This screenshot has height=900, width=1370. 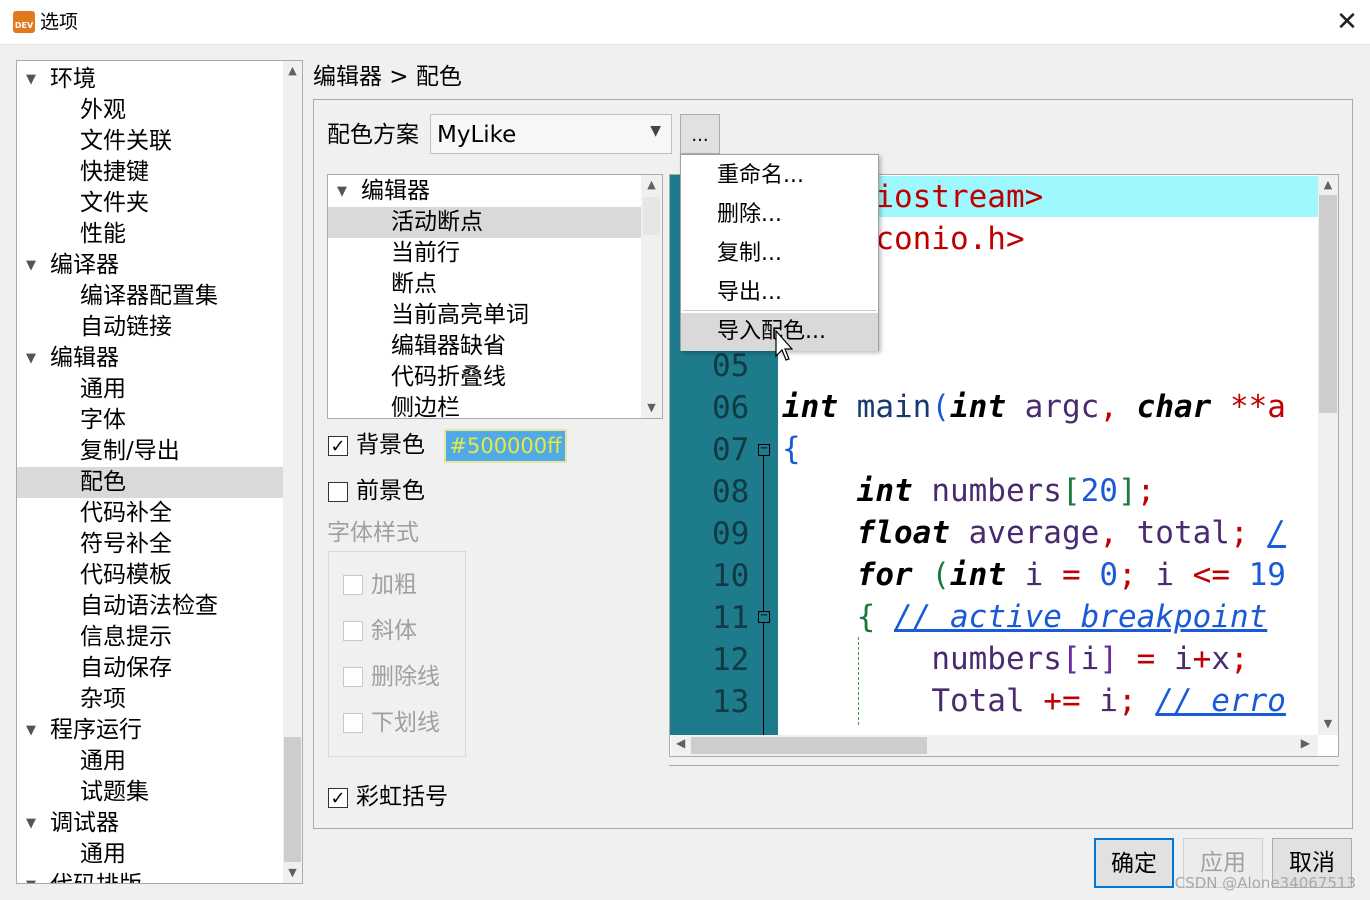 I want to click on nav-tree-item: 编译器配置集, so click(x=150, y=296).